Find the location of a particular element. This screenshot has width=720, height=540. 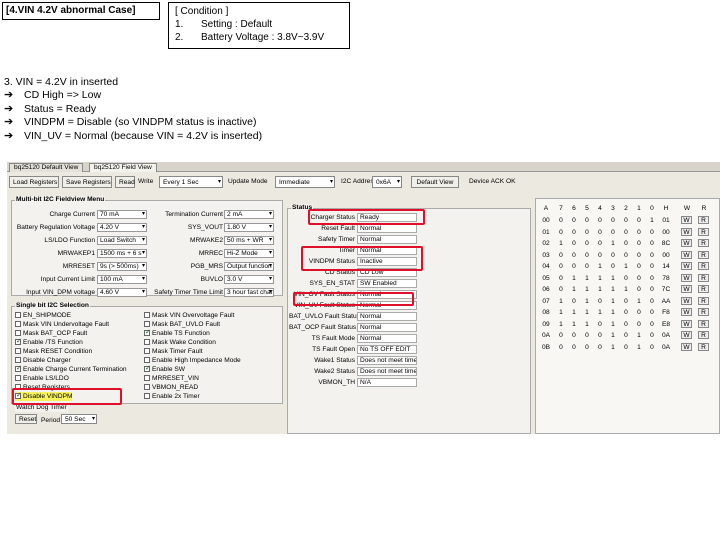

pgb-mrs-select: Output function is located at coordinates (249, 266).